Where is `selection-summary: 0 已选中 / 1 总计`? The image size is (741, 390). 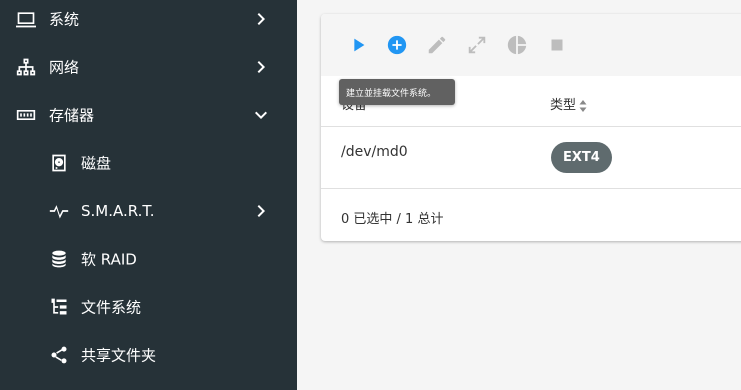 selection-summary: 0 已选中 / 1 总计 is located at coordinates (392, 219).